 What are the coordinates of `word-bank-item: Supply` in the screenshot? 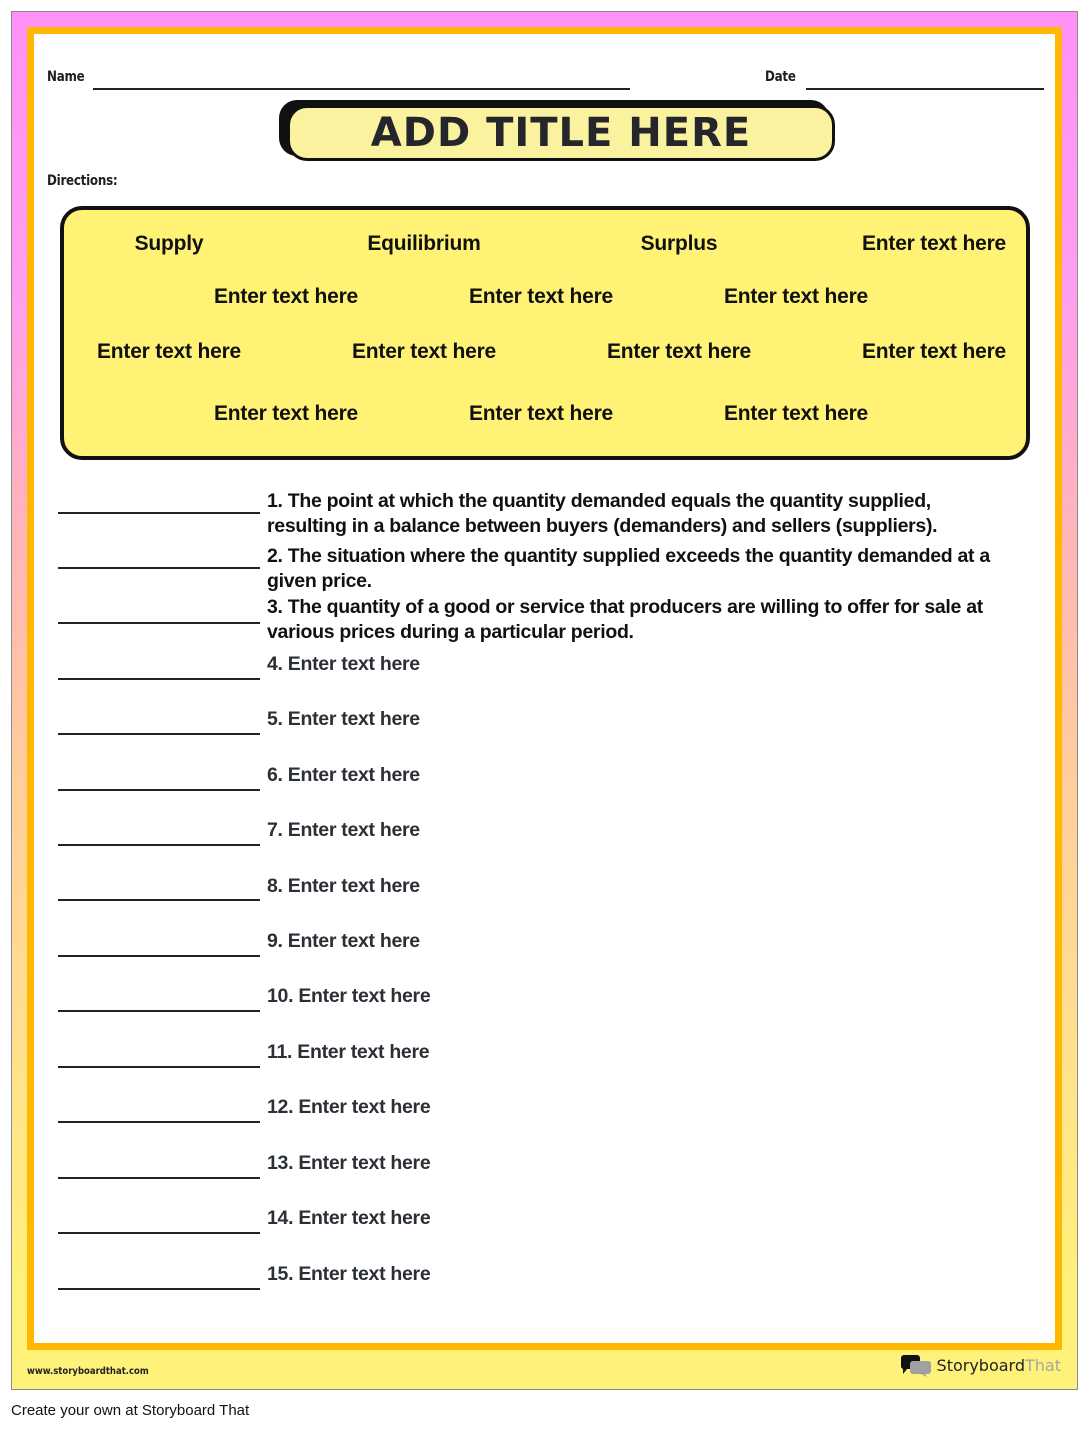 It's located at (169, 244).